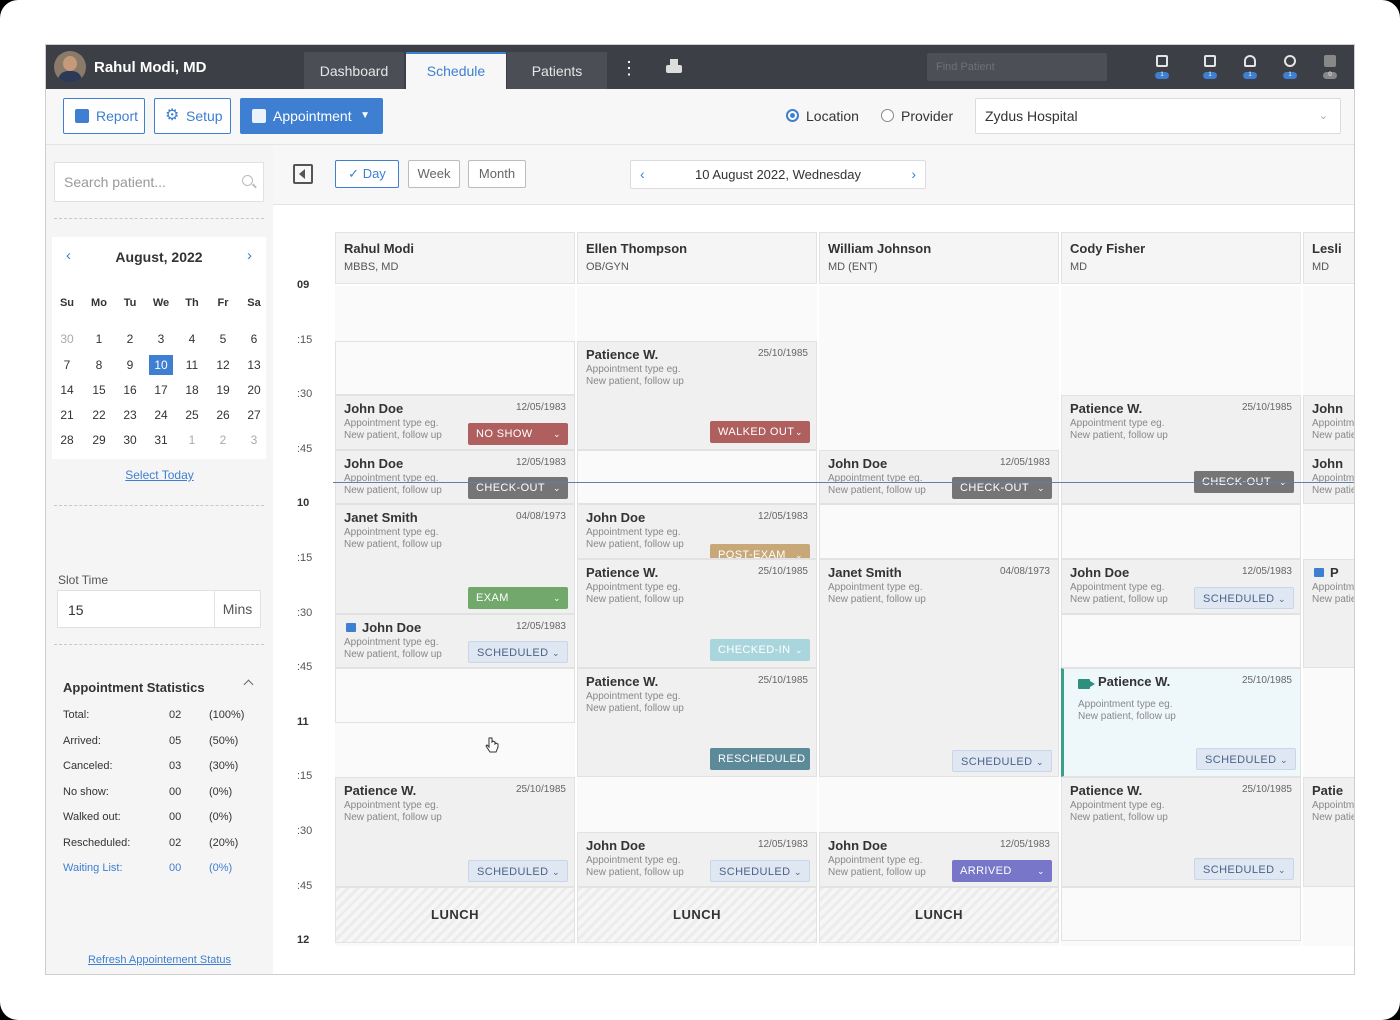 The width and height of the screenshot is (1400, 1020). I want to click on tab-dashboard: Dashboard, so click(354, 70).